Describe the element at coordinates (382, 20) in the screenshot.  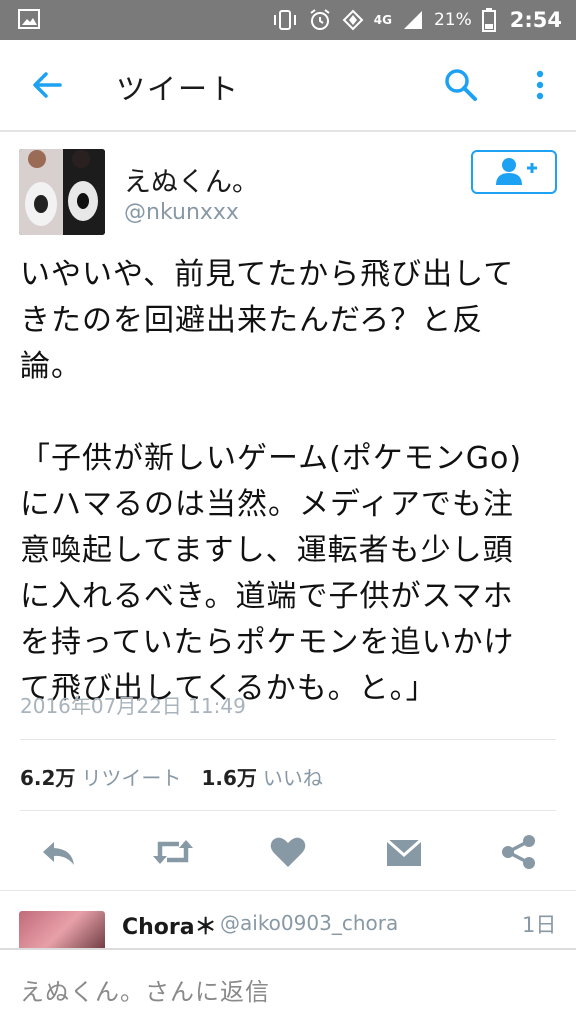
I see `network-type-label: 4G` at that location.